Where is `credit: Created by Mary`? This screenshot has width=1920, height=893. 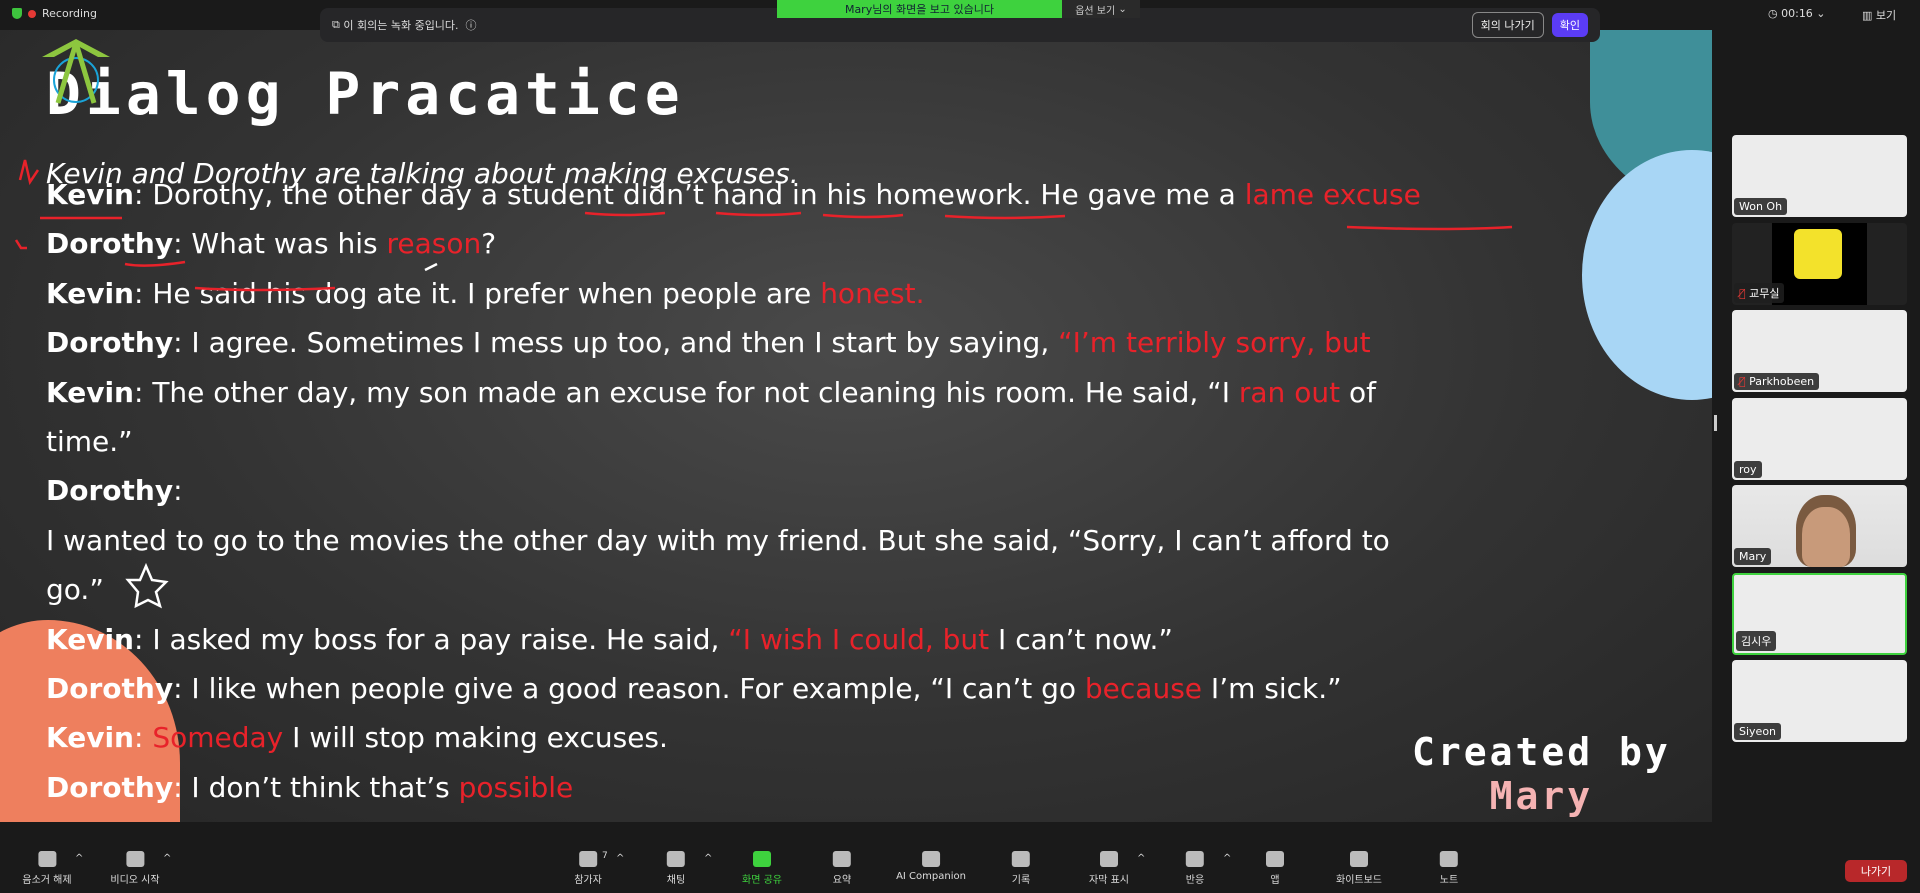
credit: Created by Mary is located at coordinates (1541, 774).